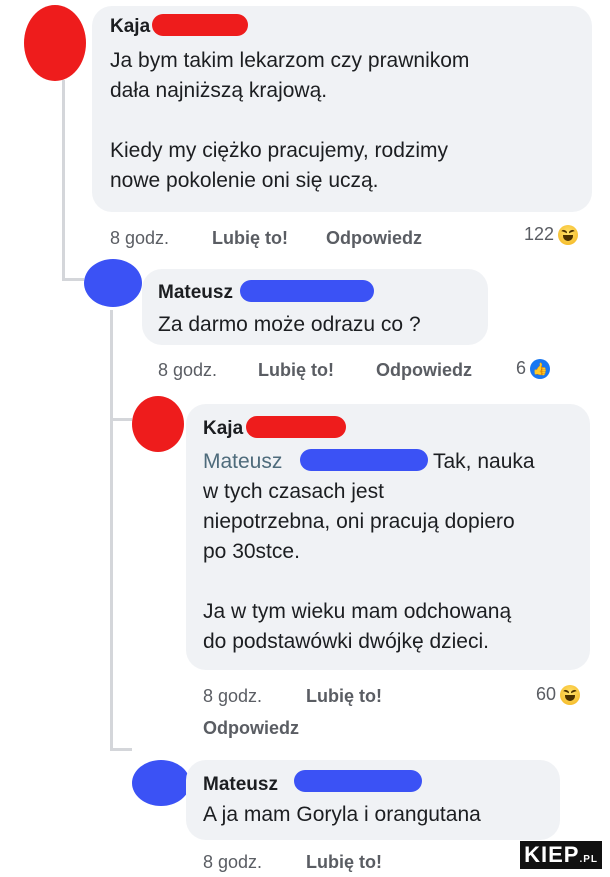  Describe the element at coordinates (588, 859) in the screenshot. I see `watermark-suffix: .PL` at that location.